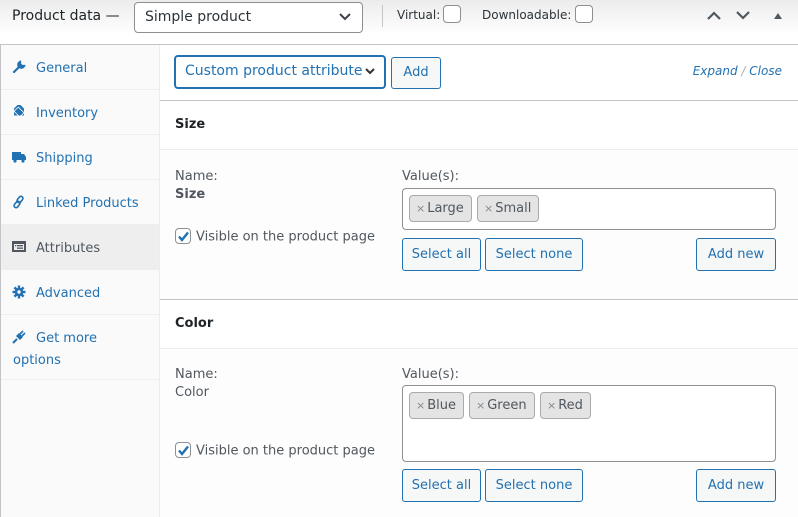 The width and height of the screenshot is (798, 517). I want to click on header-divider, so click(382, 16).